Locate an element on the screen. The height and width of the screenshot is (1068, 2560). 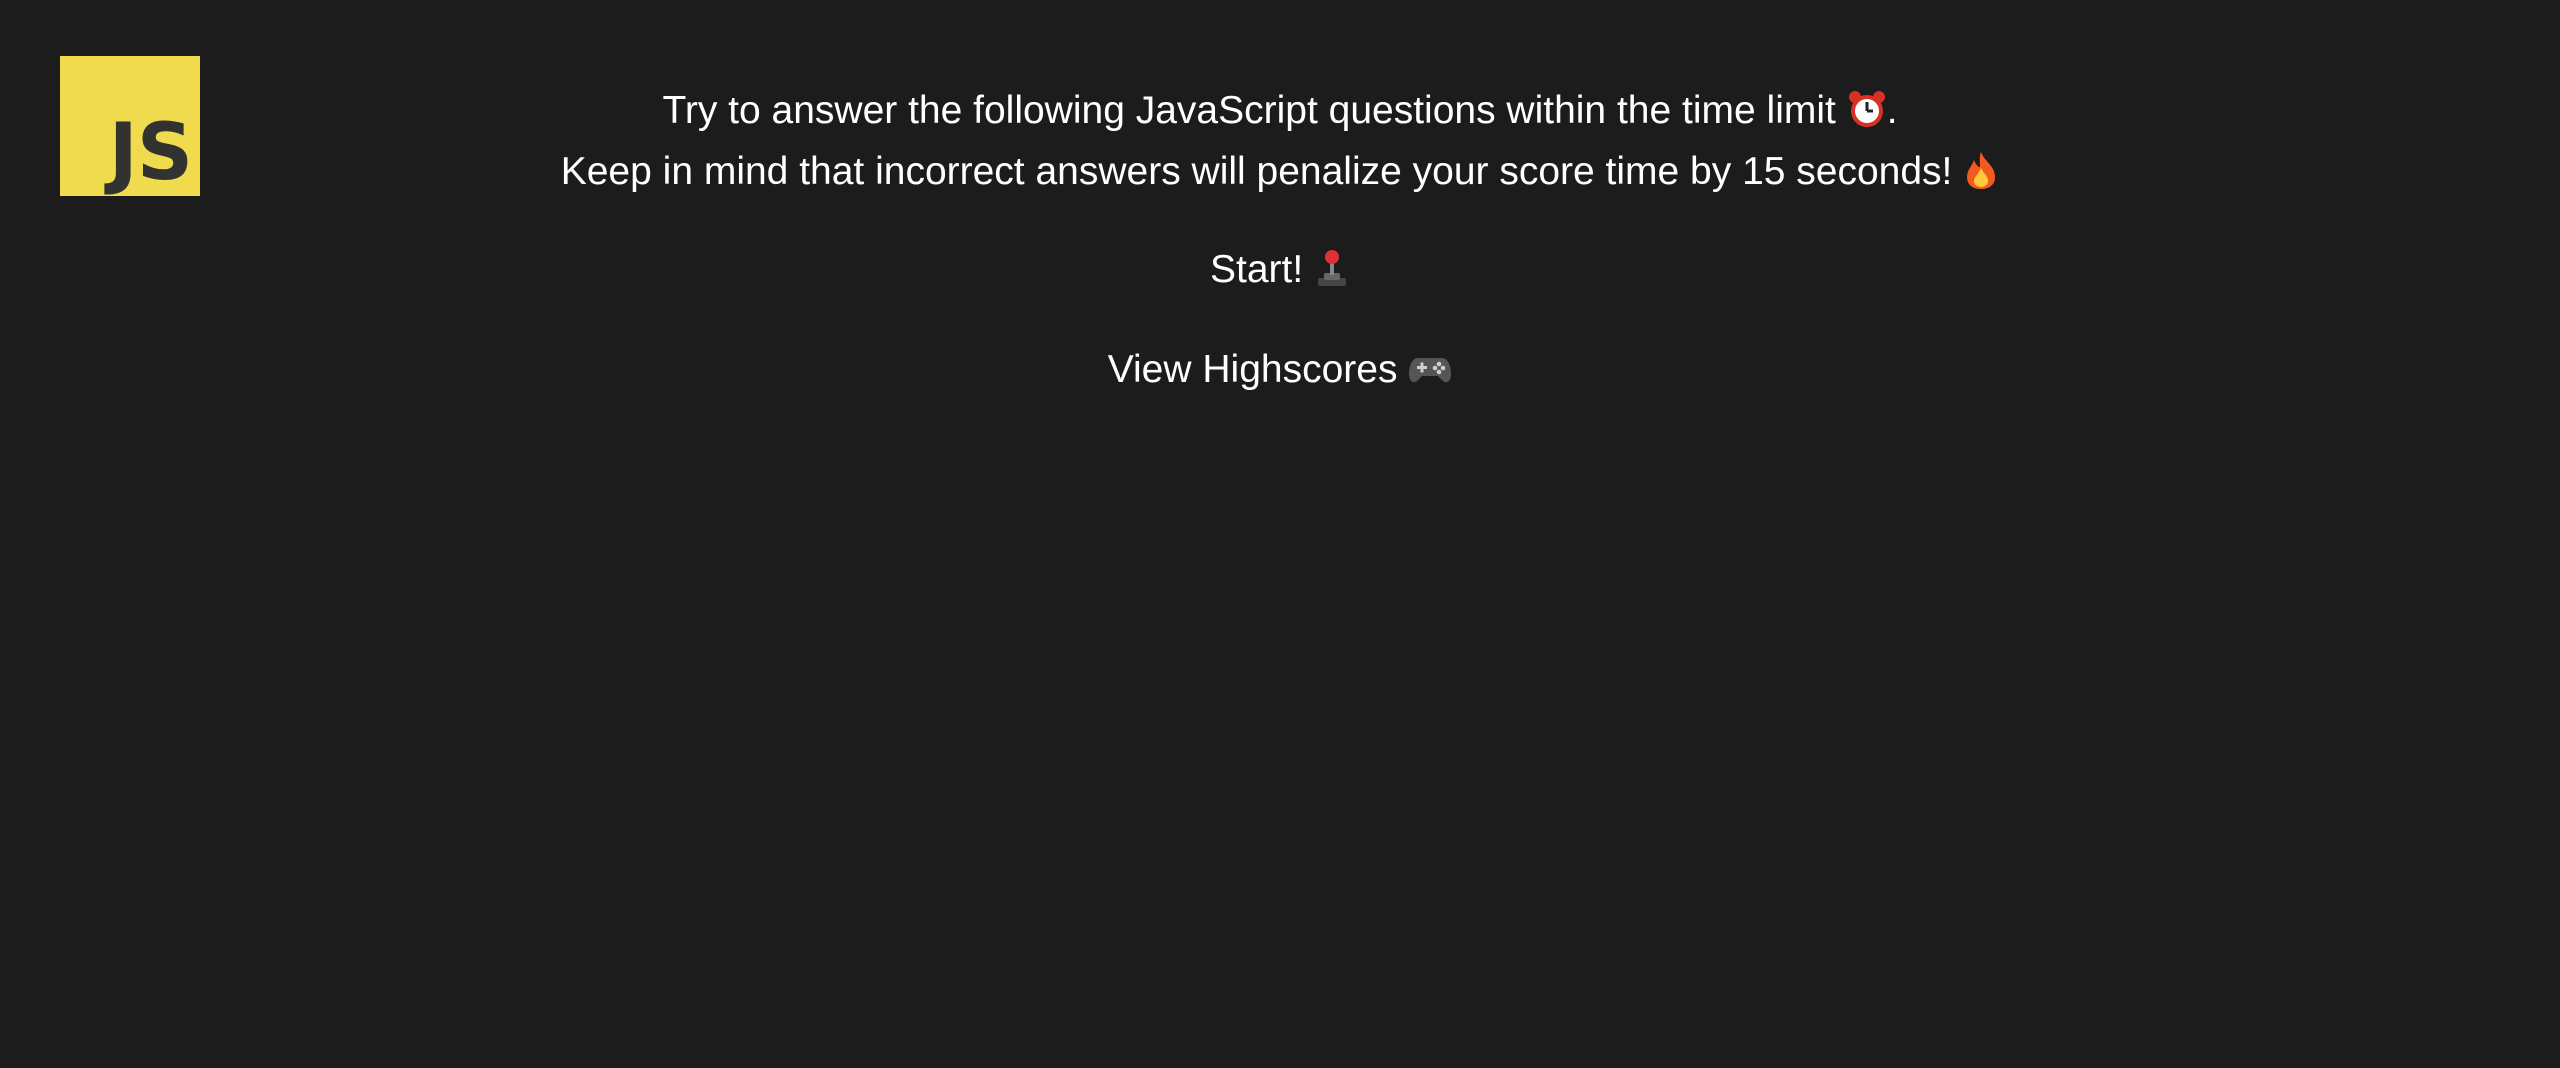
fire-icon is located at coordinates (1981, 171).